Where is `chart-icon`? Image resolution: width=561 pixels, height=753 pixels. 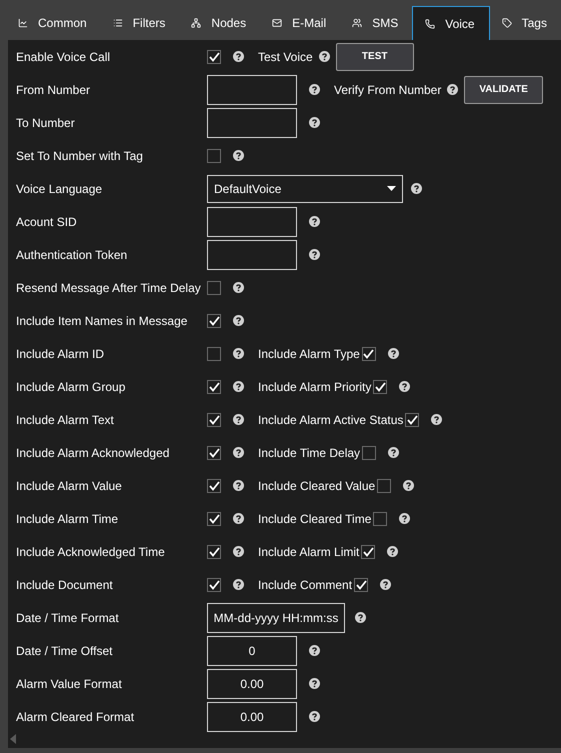
chart-icon is located at coordinates (23, 23).